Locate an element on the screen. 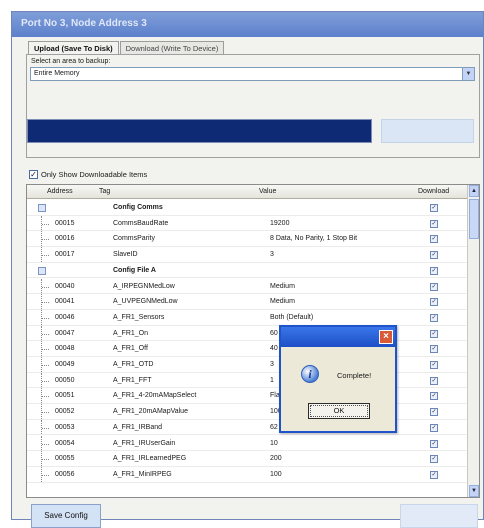  table-row: 00041 A_UVPEGNMedLow Medium ✓ is located at coordinates (247, 302).